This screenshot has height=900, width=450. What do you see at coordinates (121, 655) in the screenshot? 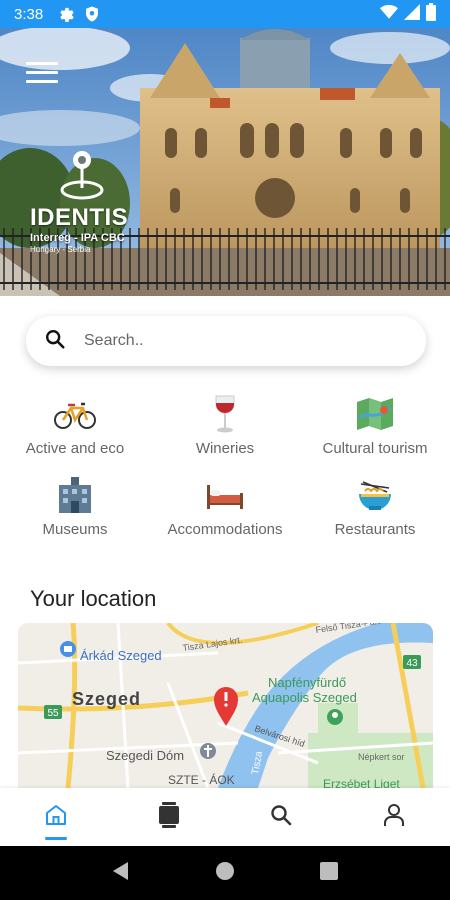
I see `map-label-arkad: Árkád Szeged` at bounding box center [121, 655].